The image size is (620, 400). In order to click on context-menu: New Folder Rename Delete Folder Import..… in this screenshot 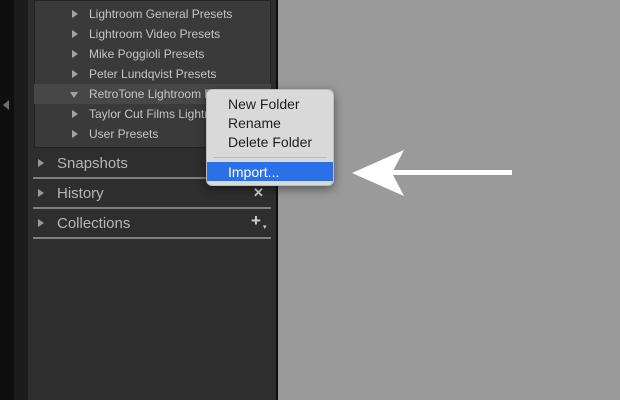, I will do `click(270, 137)`.